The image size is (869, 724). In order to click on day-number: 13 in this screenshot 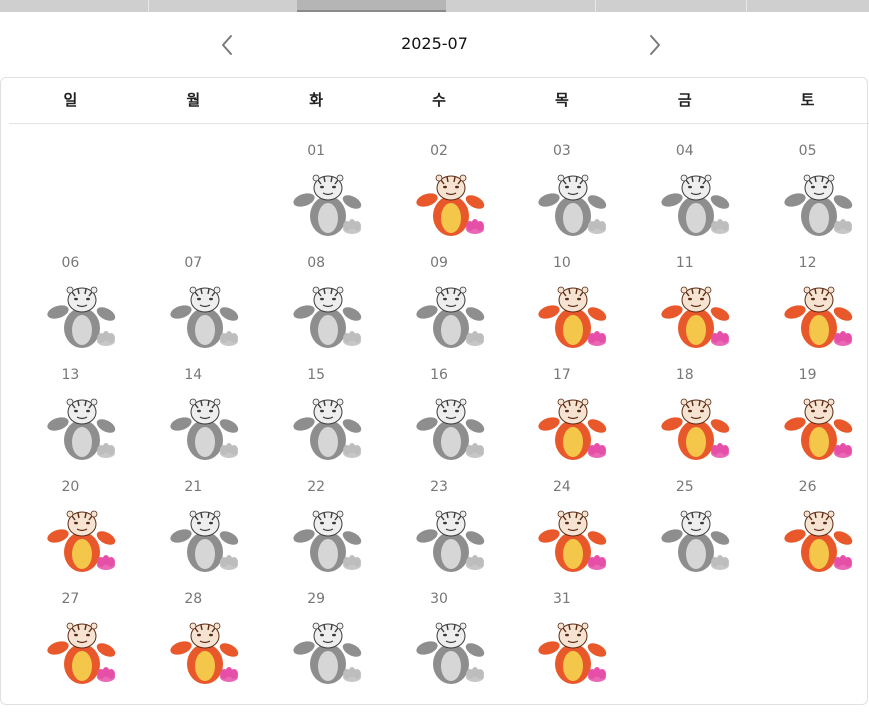, I will do `click(70, 375)`.